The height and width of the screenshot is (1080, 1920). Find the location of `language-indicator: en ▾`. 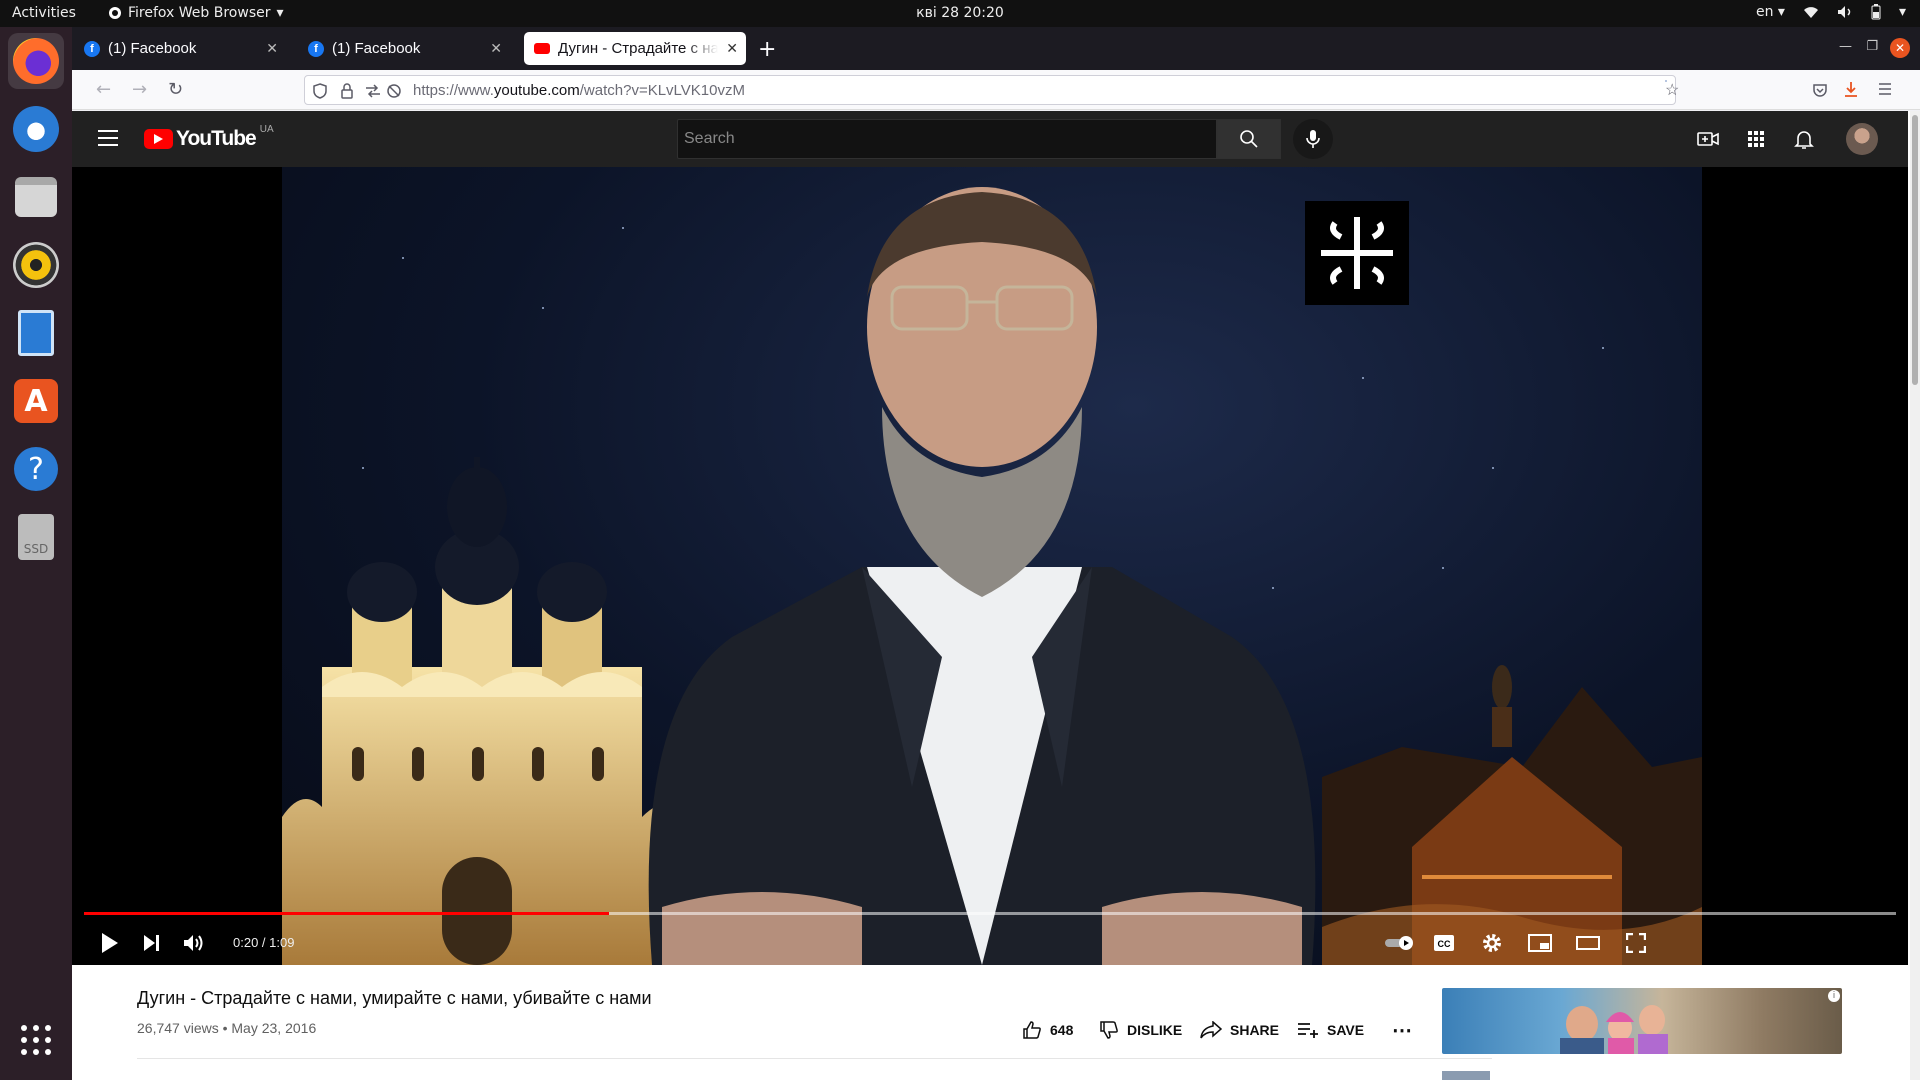

language-indicator: en ▾ is located at coordinates (1770, 12).